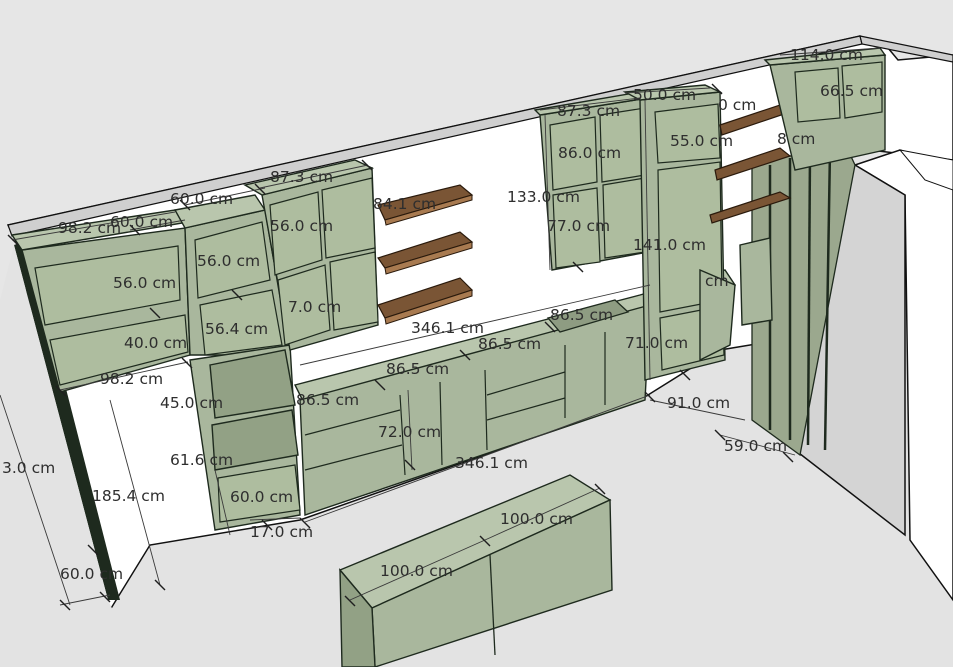 The height and width of the screenshot is (667, 953). What do you see at coordinates (717, 281) in the screenshot?
I see `dim-cm-right: cm` at bounding box center [717, 281].